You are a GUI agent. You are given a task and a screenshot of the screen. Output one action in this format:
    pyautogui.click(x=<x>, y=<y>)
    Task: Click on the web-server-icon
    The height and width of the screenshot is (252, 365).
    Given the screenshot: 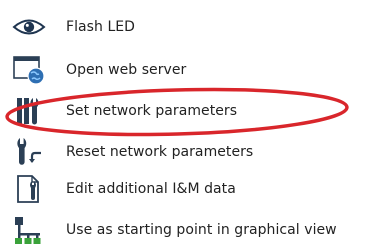 What is the action you would take?
    pyautogui.click(x=29, y=70)
    